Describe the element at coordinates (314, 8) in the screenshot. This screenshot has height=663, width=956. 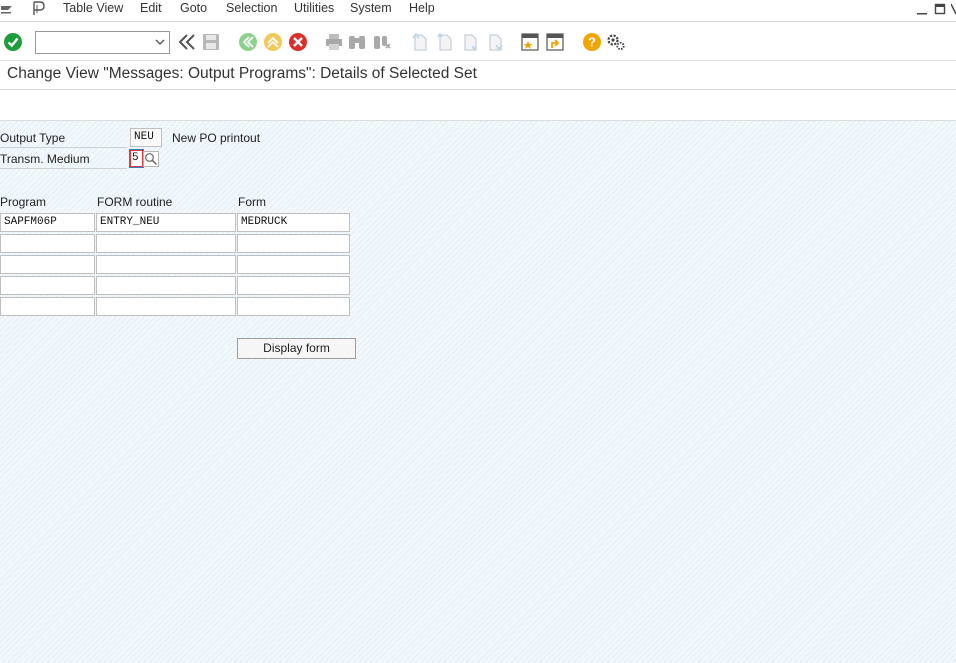
I see `menu-utilities: Utilities` at that location.